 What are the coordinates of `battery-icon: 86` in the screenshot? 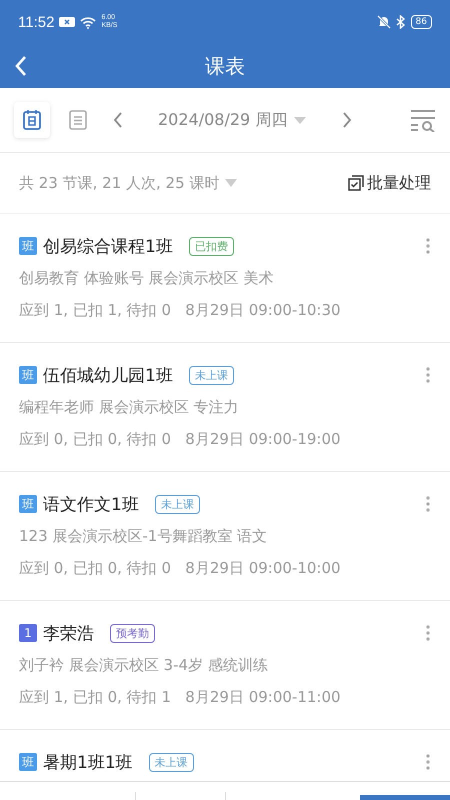 It's located at (421, 22).